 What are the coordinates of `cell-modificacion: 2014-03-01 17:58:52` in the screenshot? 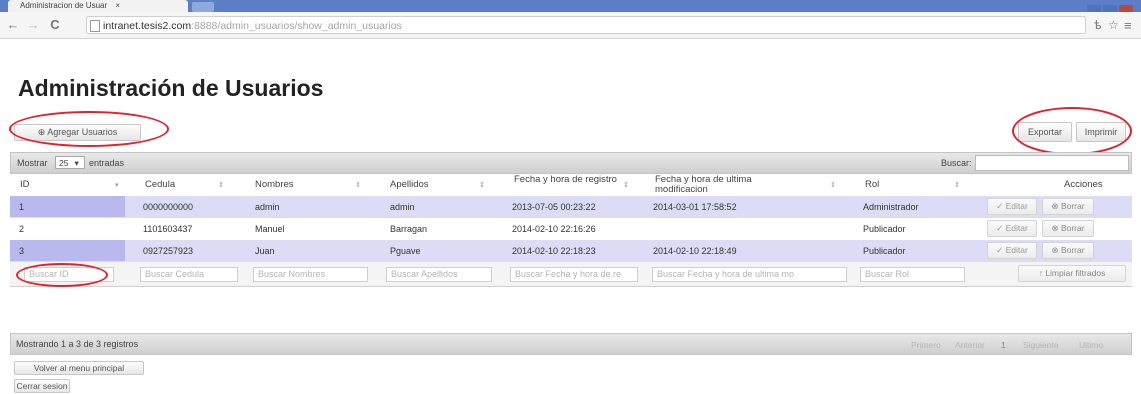 It's located at (695, 207).